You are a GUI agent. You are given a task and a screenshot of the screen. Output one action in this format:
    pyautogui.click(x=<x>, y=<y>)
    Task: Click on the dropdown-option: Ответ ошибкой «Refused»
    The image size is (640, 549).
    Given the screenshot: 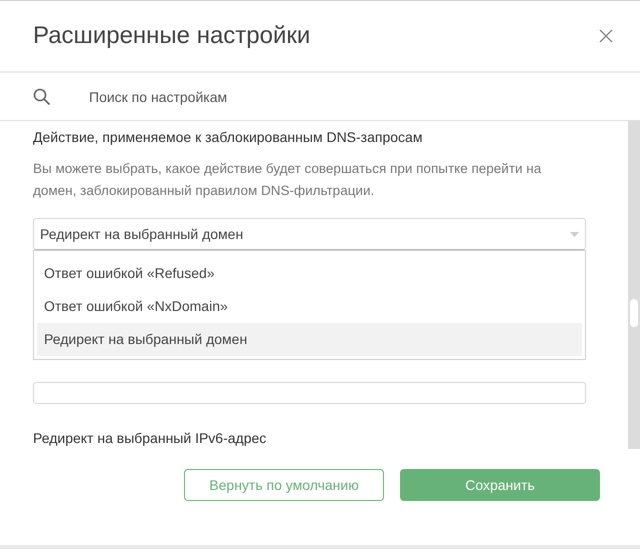 What is the action you would take?
    pyautogui.click(x=309, y=273)
    